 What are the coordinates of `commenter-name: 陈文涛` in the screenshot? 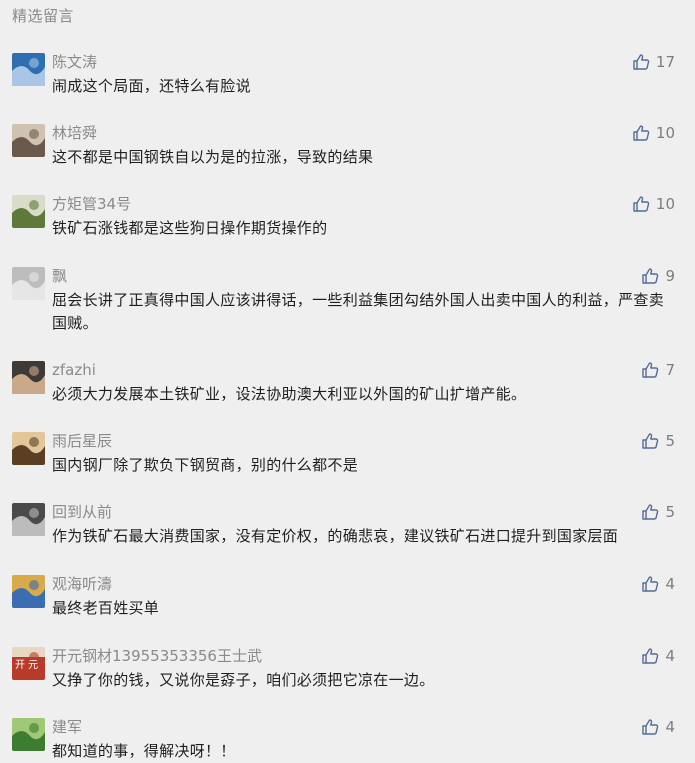 It's located at (74, 62).